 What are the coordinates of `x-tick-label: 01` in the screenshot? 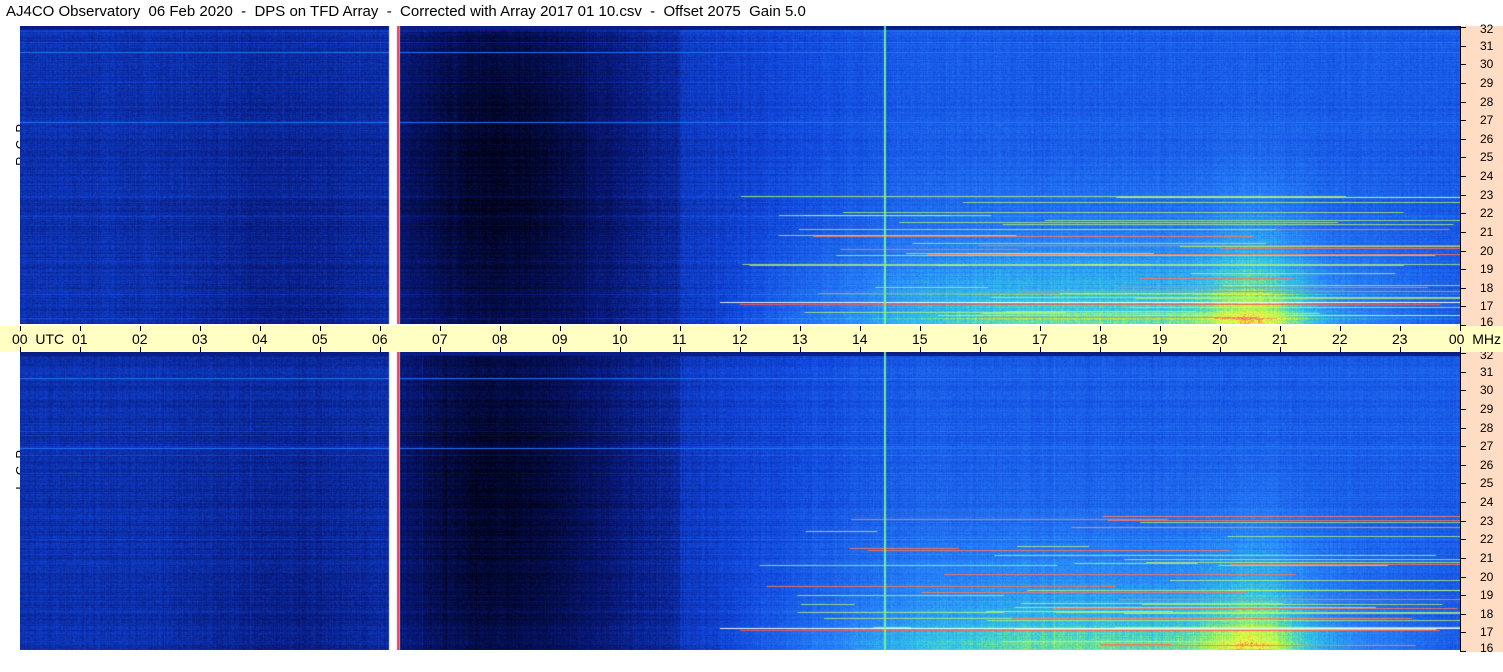 It's located at (80, 339).